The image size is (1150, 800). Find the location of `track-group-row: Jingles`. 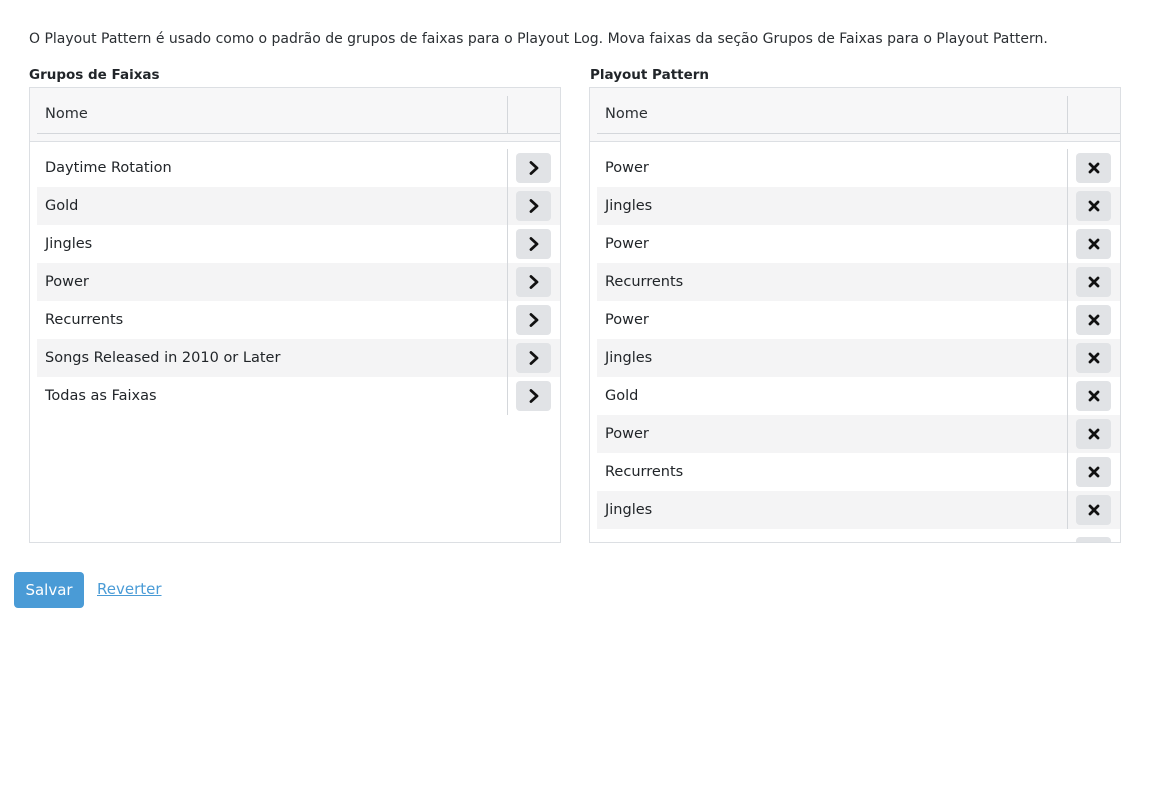

track-group-row: Jingles is located at coordinates (298, 244).